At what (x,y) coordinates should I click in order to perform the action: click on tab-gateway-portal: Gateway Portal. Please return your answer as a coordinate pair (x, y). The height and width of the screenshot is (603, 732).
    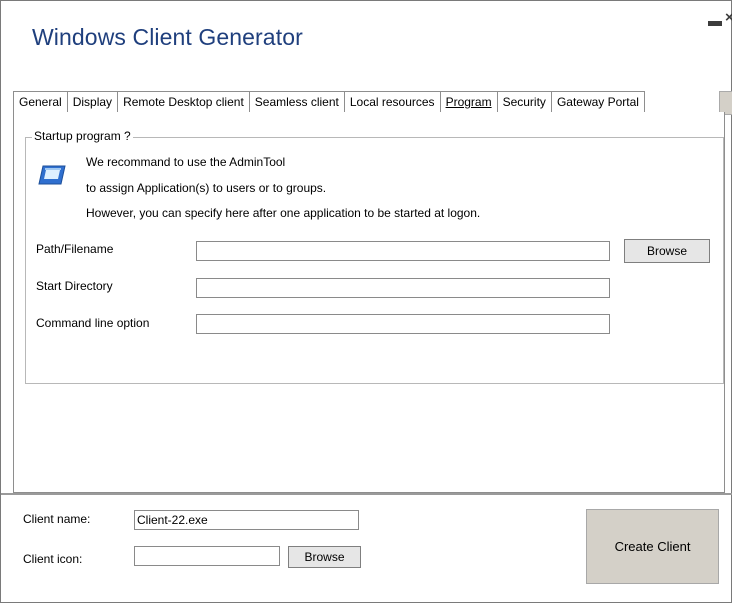
    Looking at the image, I should click on (597, 102).